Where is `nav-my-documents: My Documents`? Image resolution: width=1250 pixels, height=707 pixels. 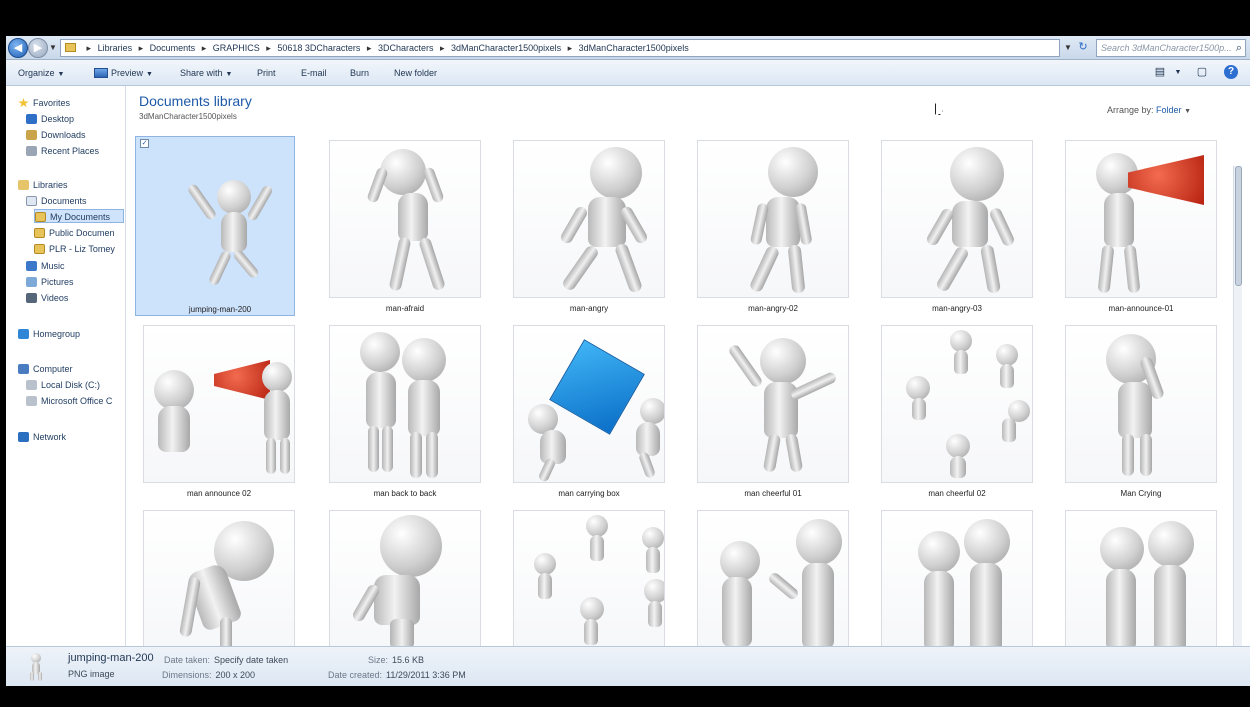
nav-my-documents: My Documents is located at coordinates (79, 216).